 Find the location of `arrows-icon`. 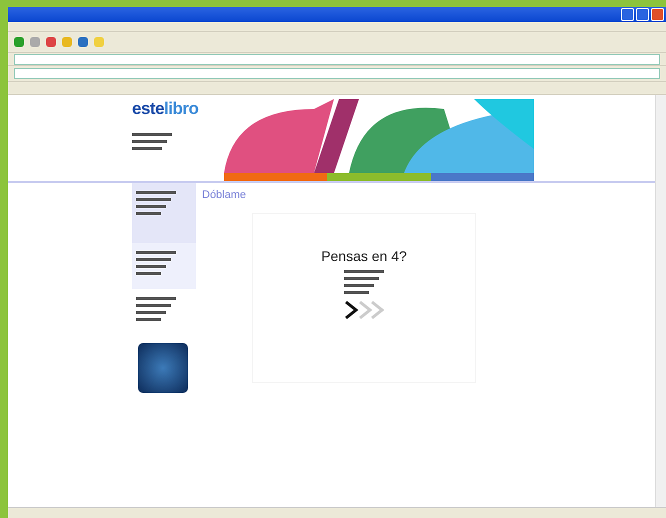

arrows-icon is located at coordinates (364, 310).